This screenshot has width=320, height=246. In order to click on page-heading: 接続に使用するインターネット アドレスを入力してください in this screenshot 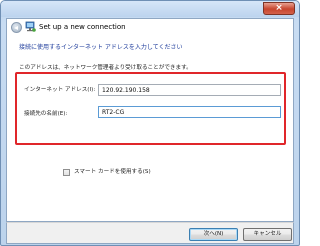, I will do `click(101, 47)`.